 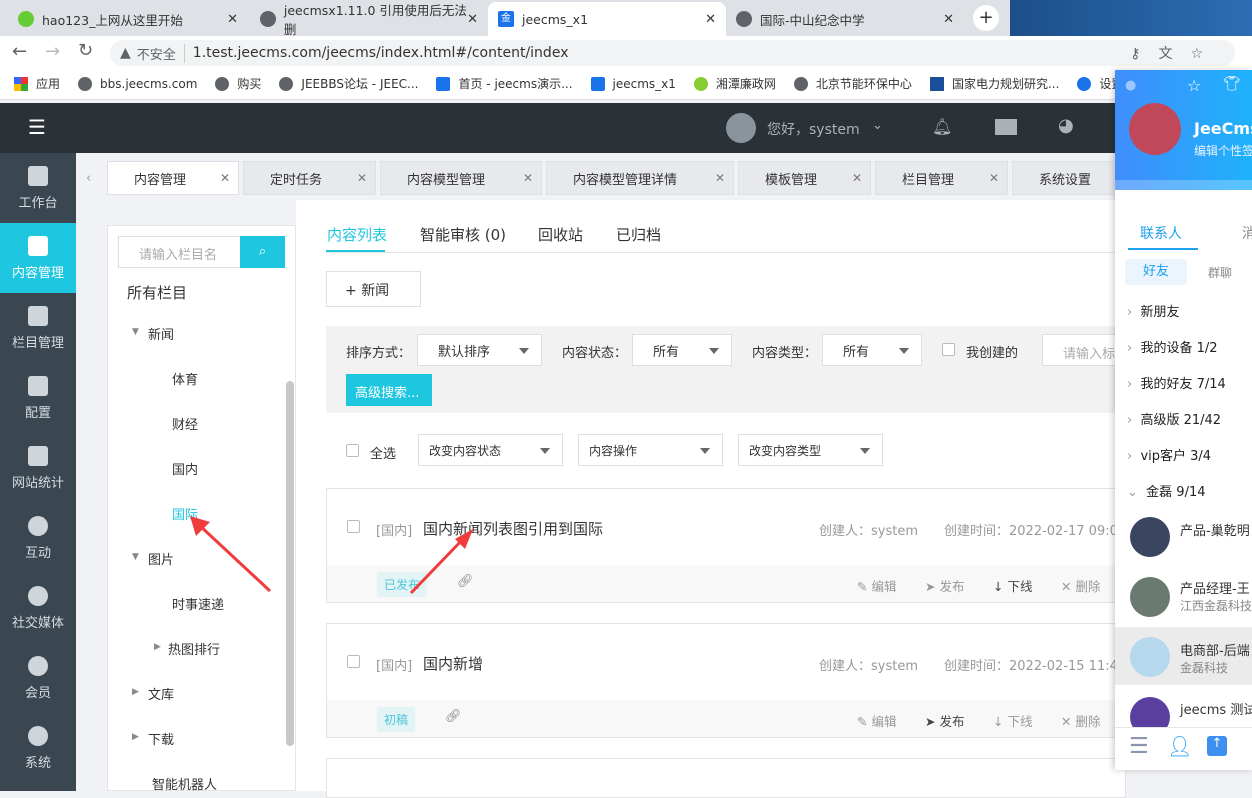 What do you see at coordinates (942, 126) in the screenshot?
I see `bell-icon: 🔔︎` at bounding box center [942, 126].